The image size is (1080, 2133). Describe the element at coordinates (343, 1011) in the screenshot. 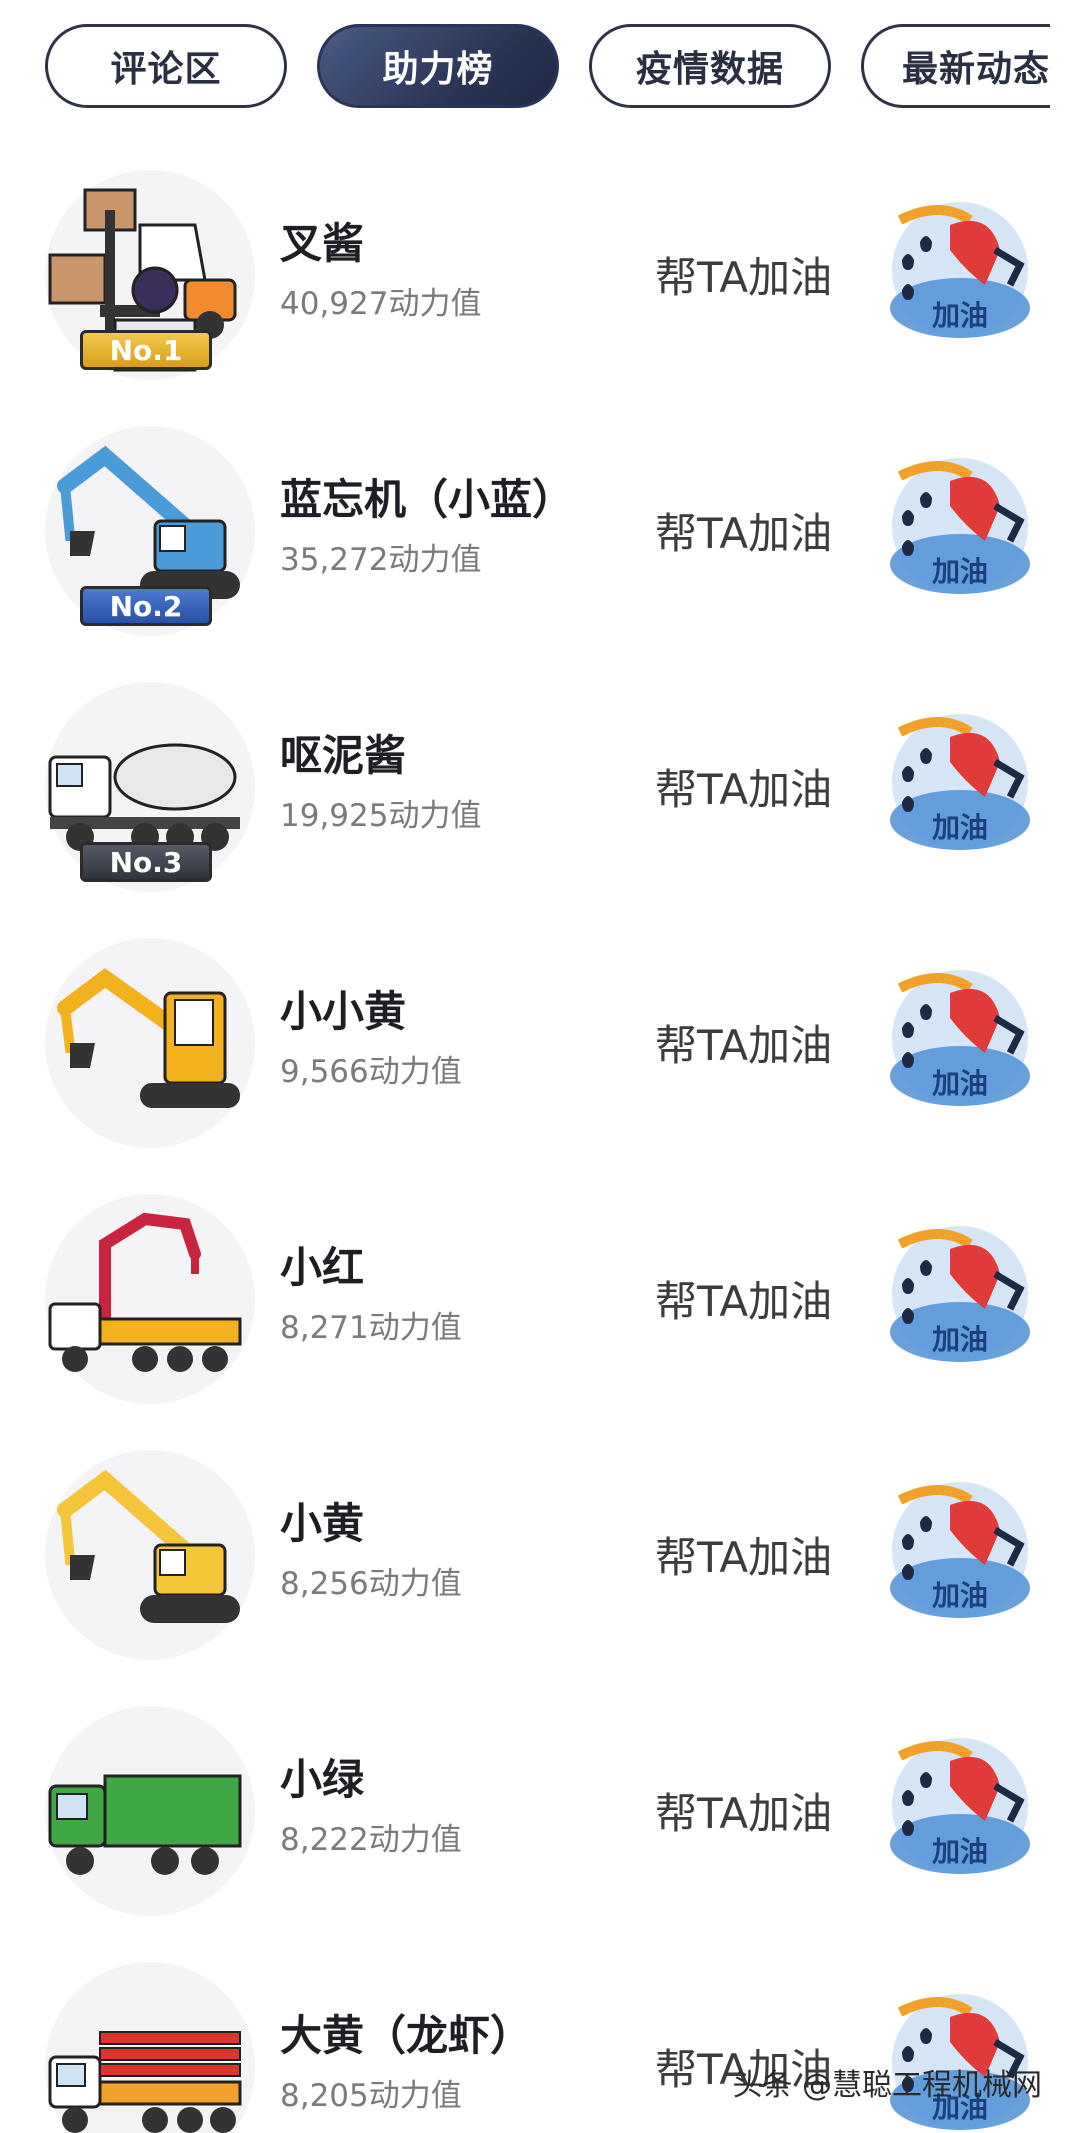

I see `vehicle-name: 小小黄` at that location.